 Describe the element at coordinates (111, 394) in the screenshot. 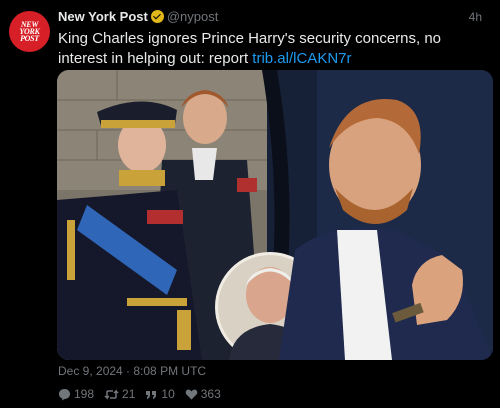

I see `retweet-icon` at that location.